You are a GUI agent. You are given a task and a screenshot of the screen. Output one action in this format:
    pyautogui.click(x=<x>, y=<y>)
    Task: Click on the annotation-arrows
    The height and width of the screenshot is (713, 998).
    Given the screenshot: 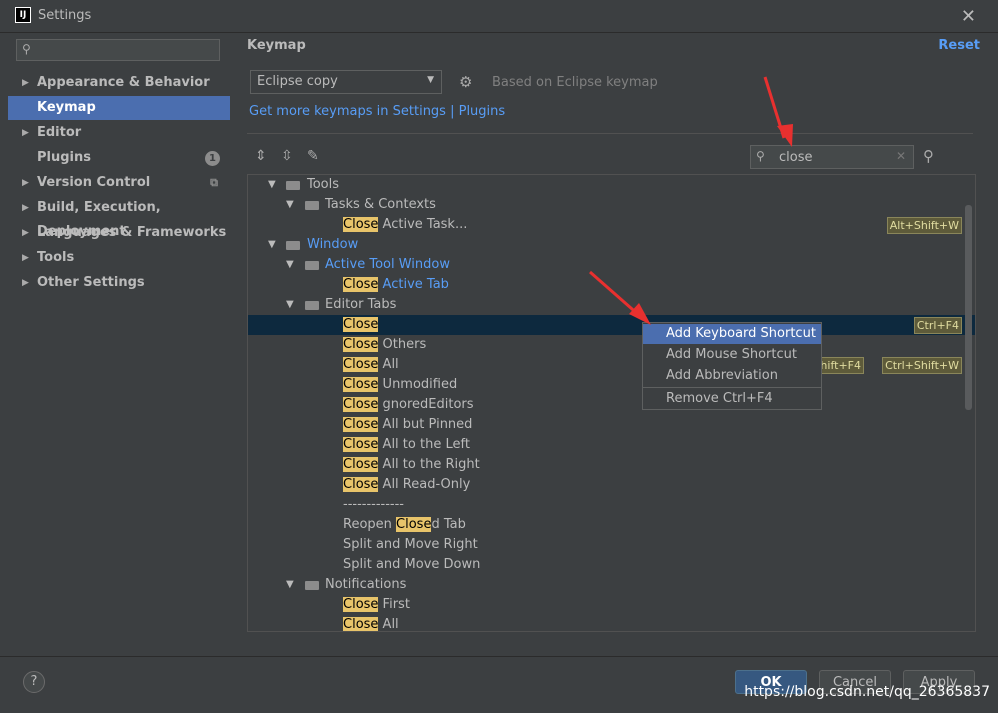 What is the action you would take?
    pyautogui.click(x=691, y=200)
    